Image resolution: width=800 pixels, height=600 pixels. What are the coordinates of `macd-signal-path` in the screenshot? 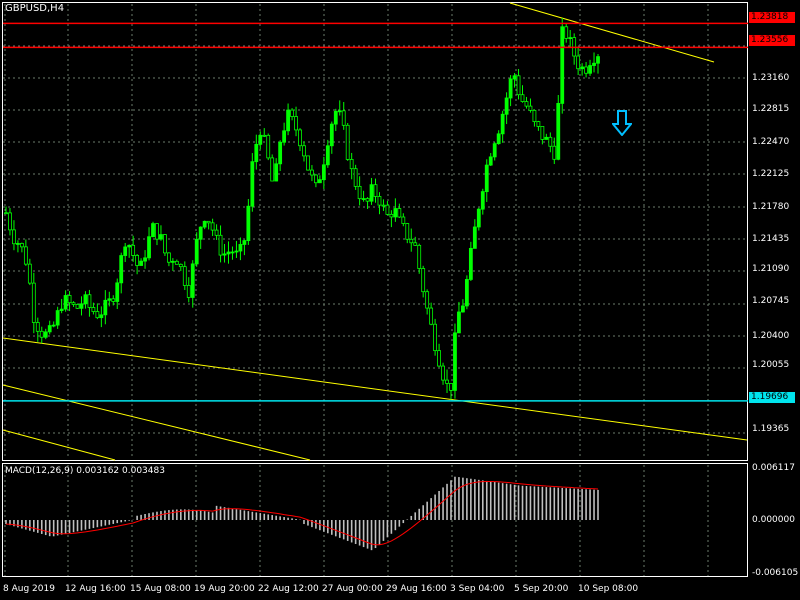 It's located at (302, 513).